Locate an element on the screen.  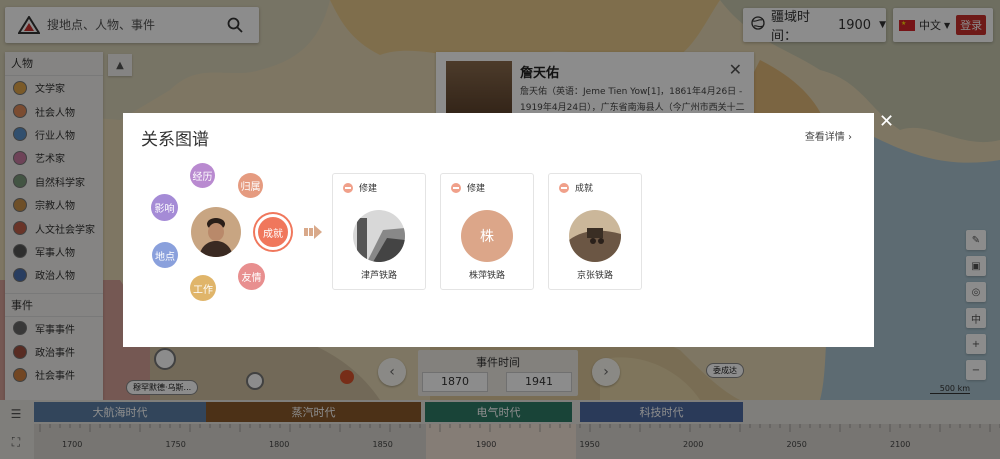
relation-card-name: 津芦铁路 is located at coordinates (378, 276).